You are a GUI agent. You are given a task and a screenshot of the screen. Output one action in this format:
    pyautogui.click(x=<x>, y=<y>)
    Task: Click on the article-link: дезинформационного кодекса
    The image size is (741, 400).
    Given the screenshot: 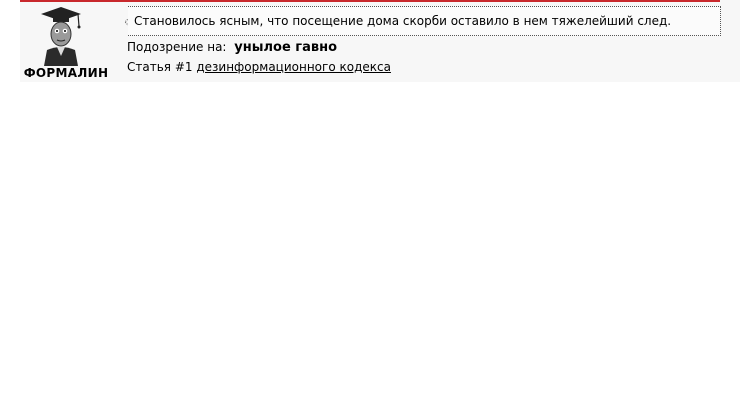 What is the action you would take?
    pyautogui.click(x=293, y=67)
    